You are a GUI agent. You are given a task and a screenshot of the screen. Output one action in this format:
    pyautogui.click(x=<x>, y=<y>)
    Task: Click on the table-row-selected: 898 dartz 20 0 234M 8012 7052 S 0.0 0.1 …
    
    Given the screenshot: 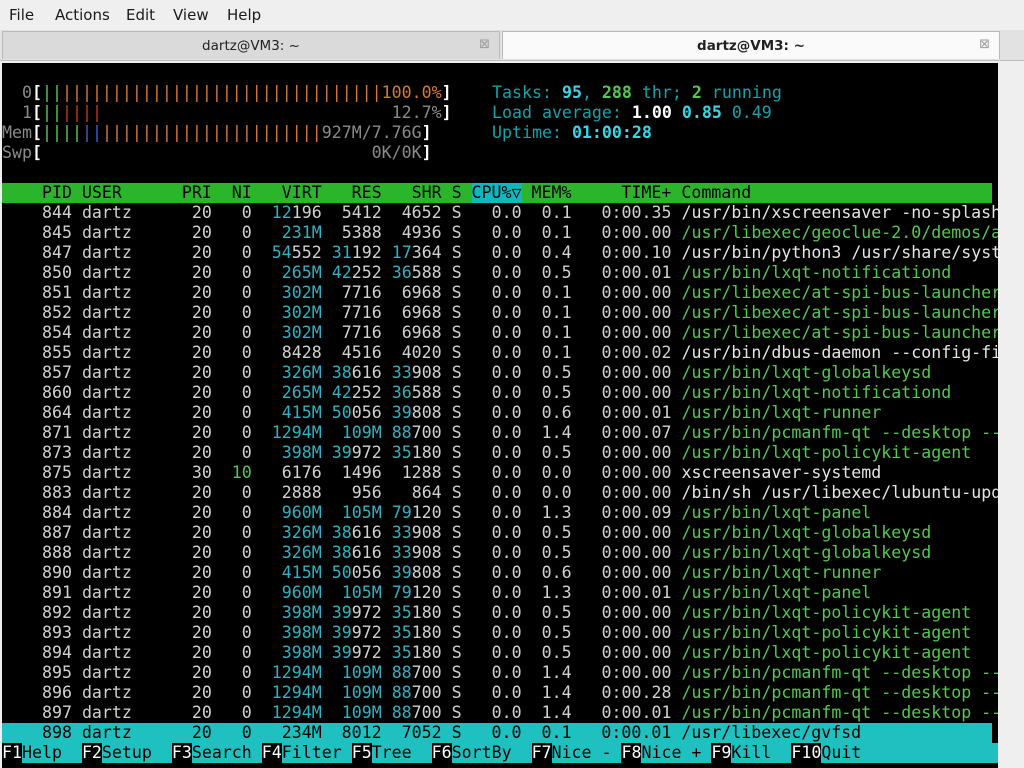 What is the action you would take?
    pyautogui.click(x=497, y=733)
    